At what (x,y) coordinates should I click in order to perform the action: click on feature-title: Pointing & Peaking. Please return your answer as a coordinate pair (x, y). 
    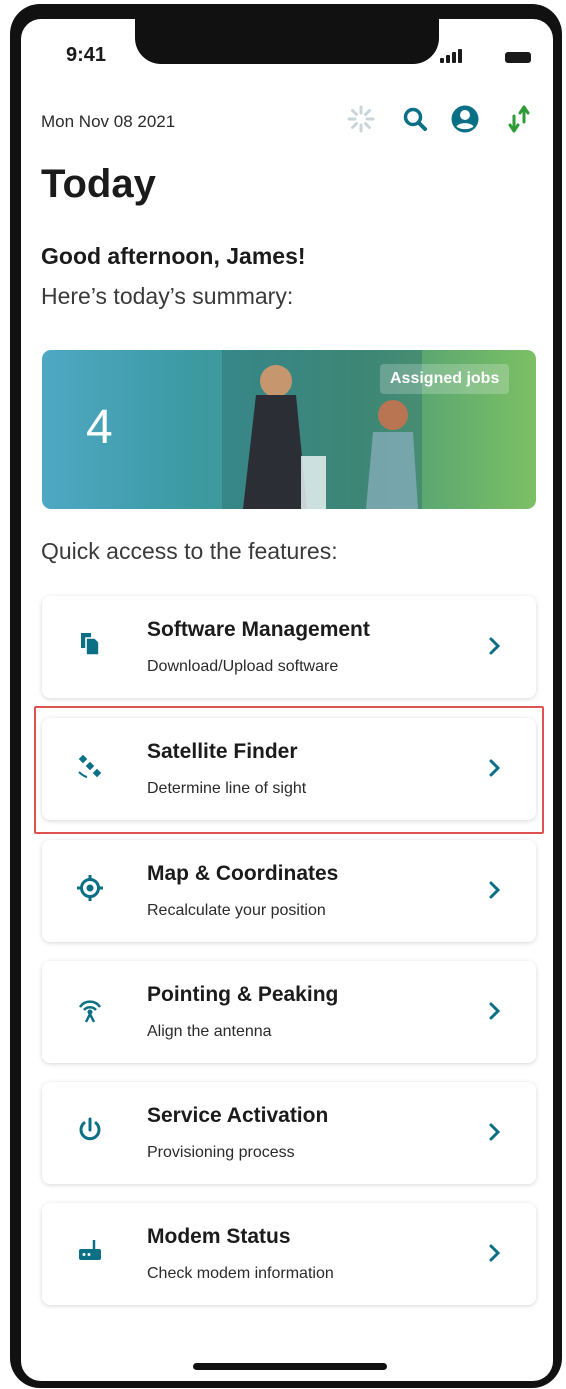
    Looking at the image, I should click on (243, 994).